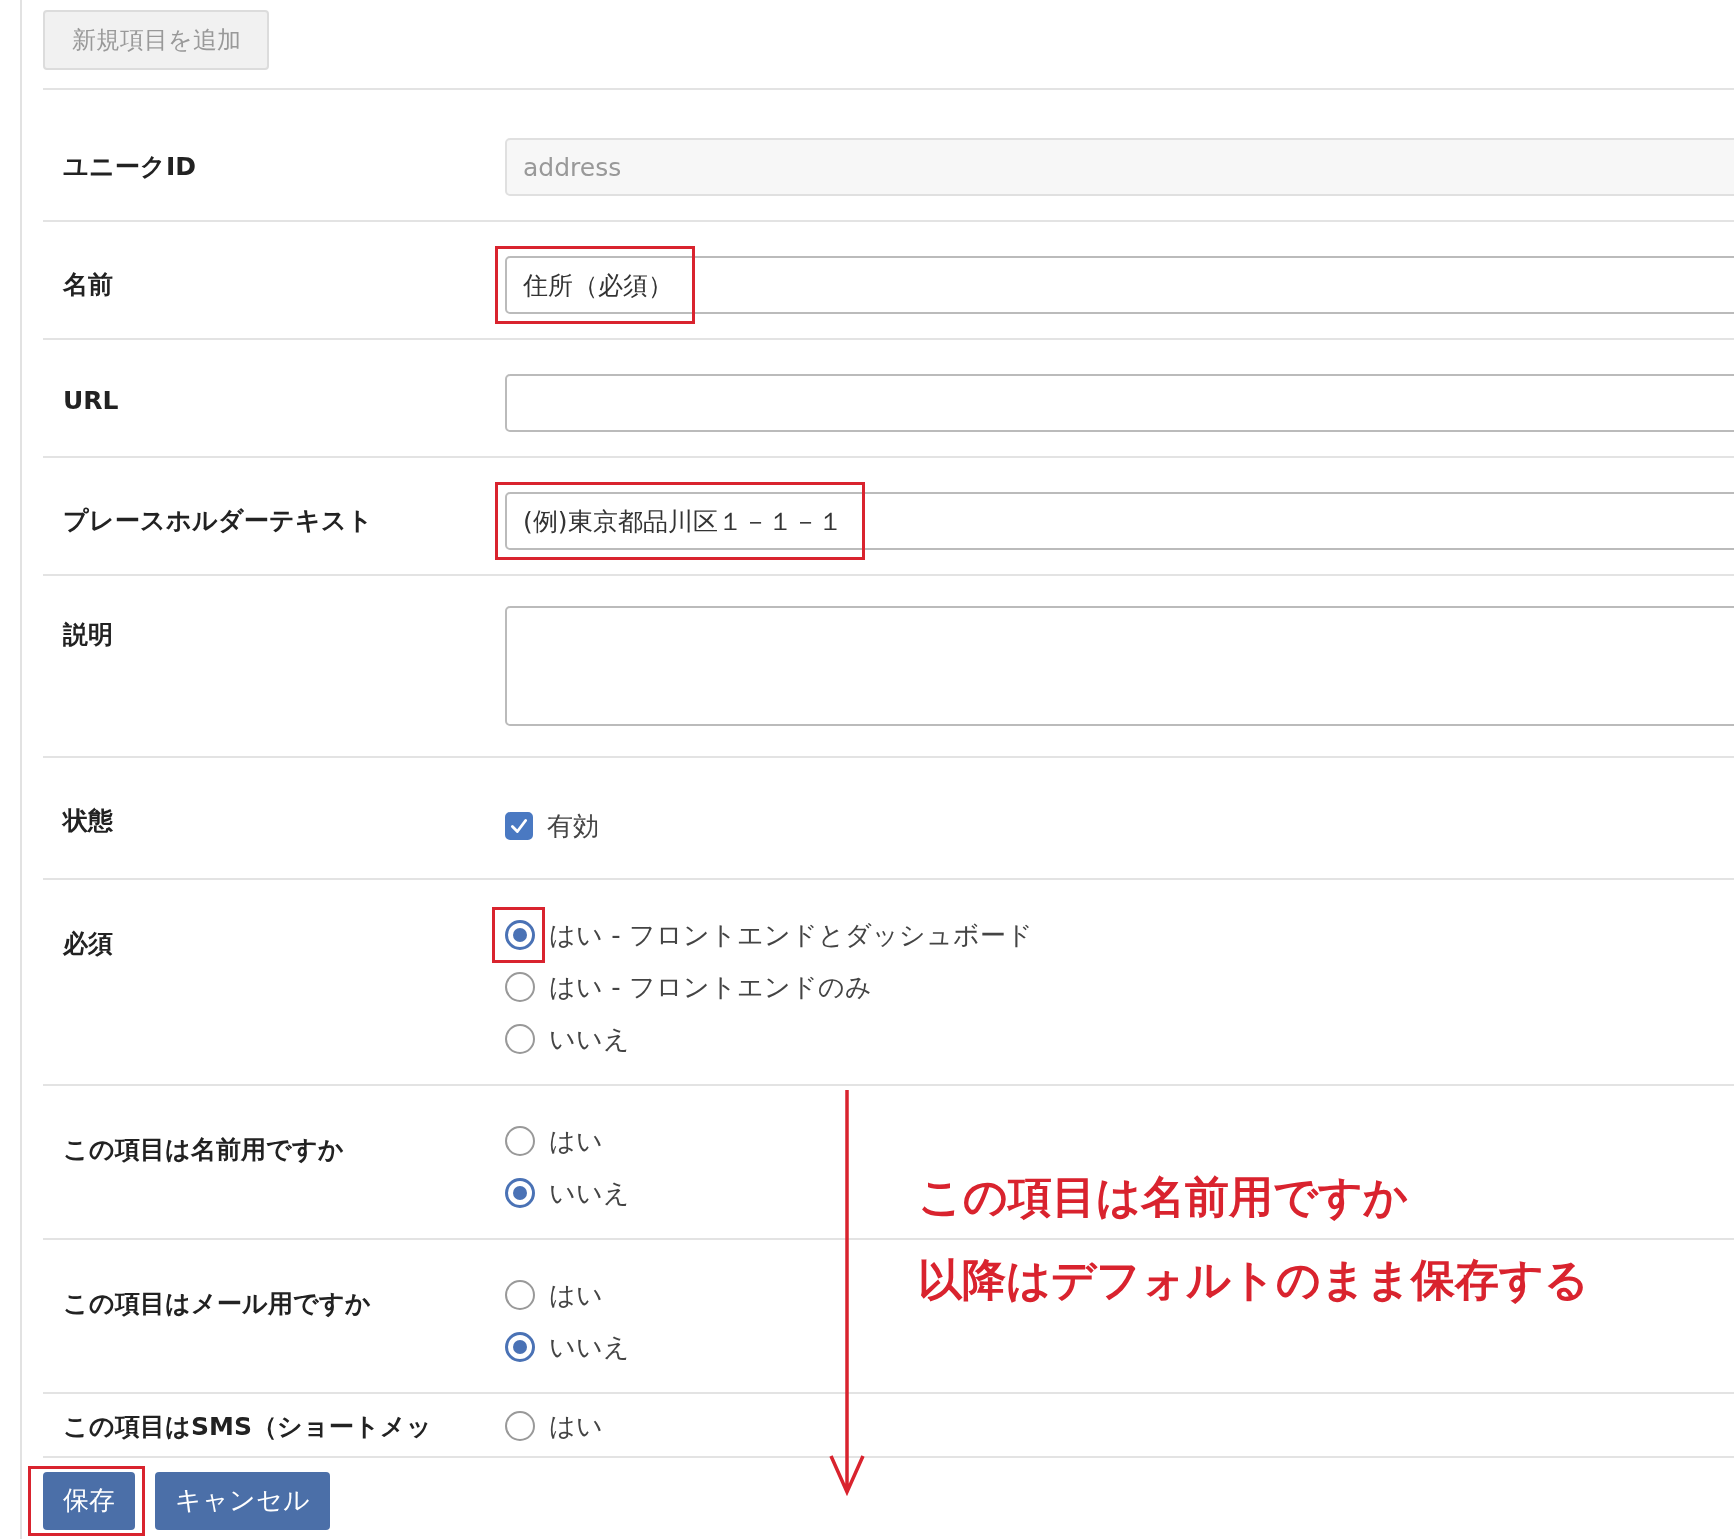 This screenshot has height=1539, width=1734. I want to click on option-label: はい - フロントエンドとダッシュボード, so click(791, 935).